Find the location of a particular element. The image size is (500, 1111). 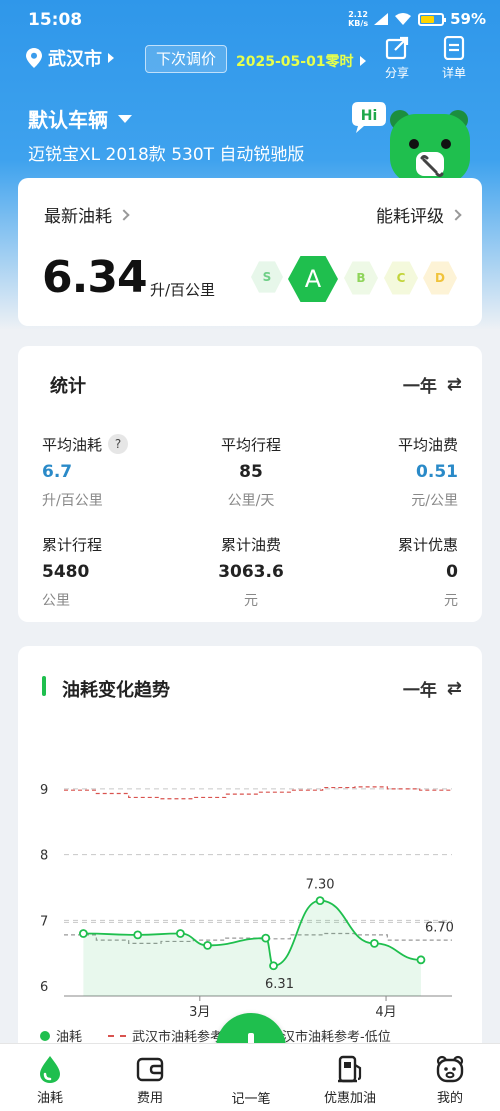

list-document-icon is located at coordinates (454, 48).